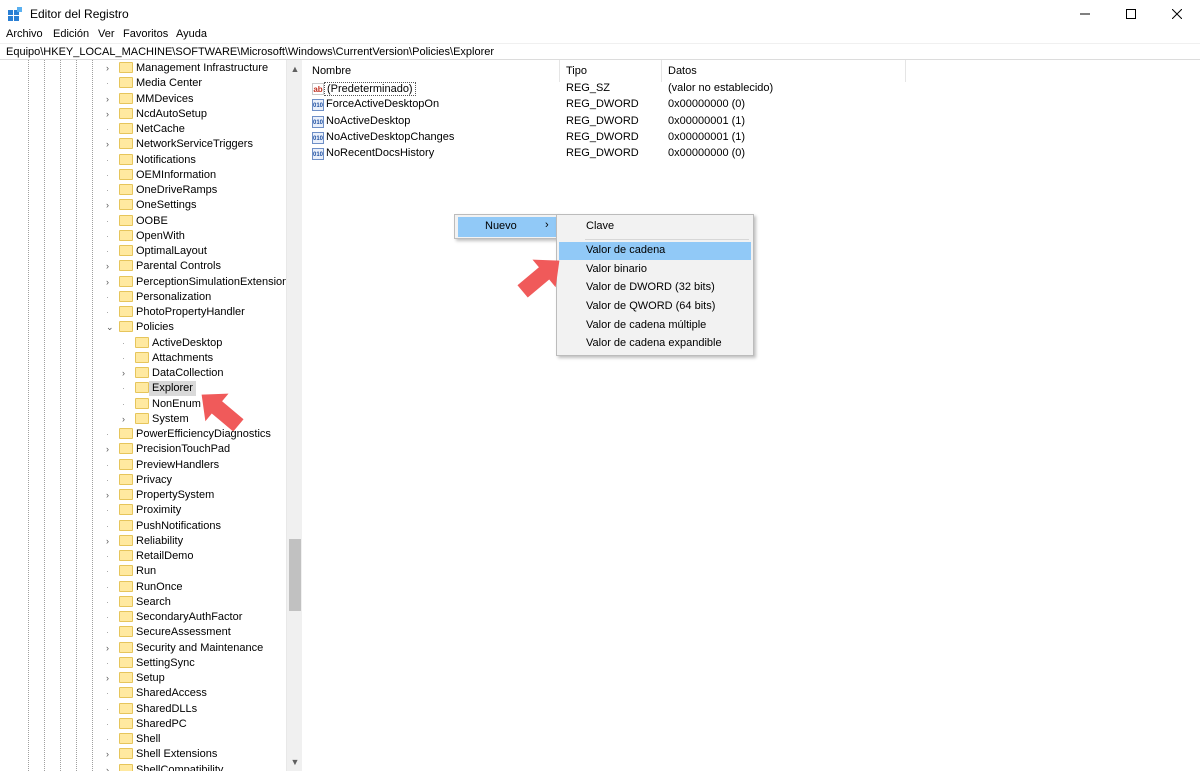 The image size is (1200, 771). What do you see at coordinates (202, 358) in the screenshot?
I see `tree-item: · Attachments` at bounding box center [202, 358].